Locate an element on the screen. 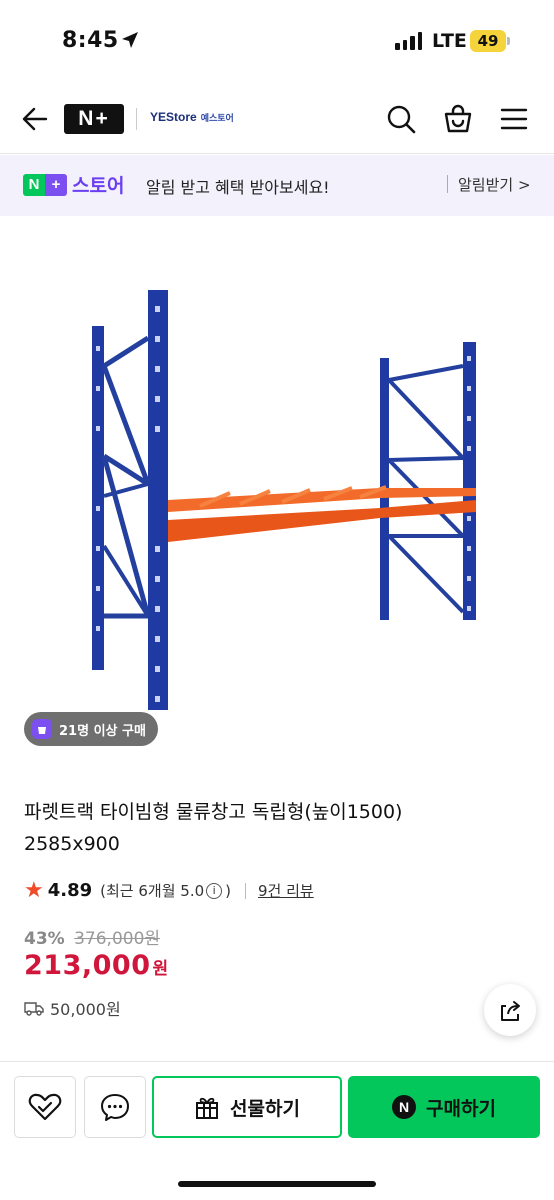 The height and width of the screenshot is (1200, 554). store-logo: YEStore 예스토어 is located at coordinates (192, 117).